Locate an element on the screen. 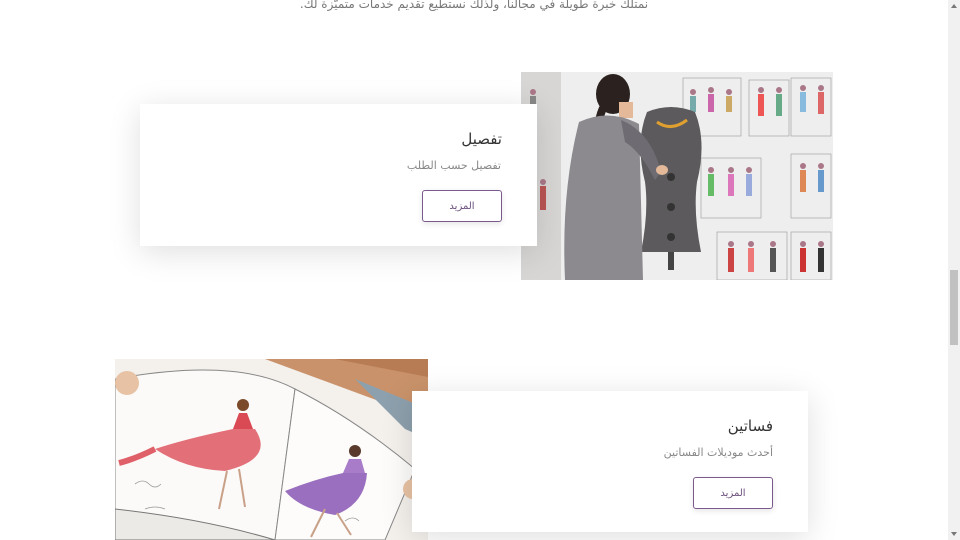  card-subtitle: أحدث موديلات الفساتين is located at coordinates (718, 452).